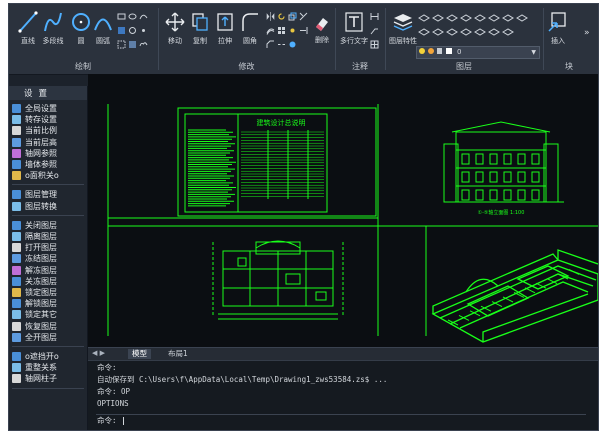 The height and width of the screenshot is (435, 600). I want to click on table-tool-icon, so click(374, 44).